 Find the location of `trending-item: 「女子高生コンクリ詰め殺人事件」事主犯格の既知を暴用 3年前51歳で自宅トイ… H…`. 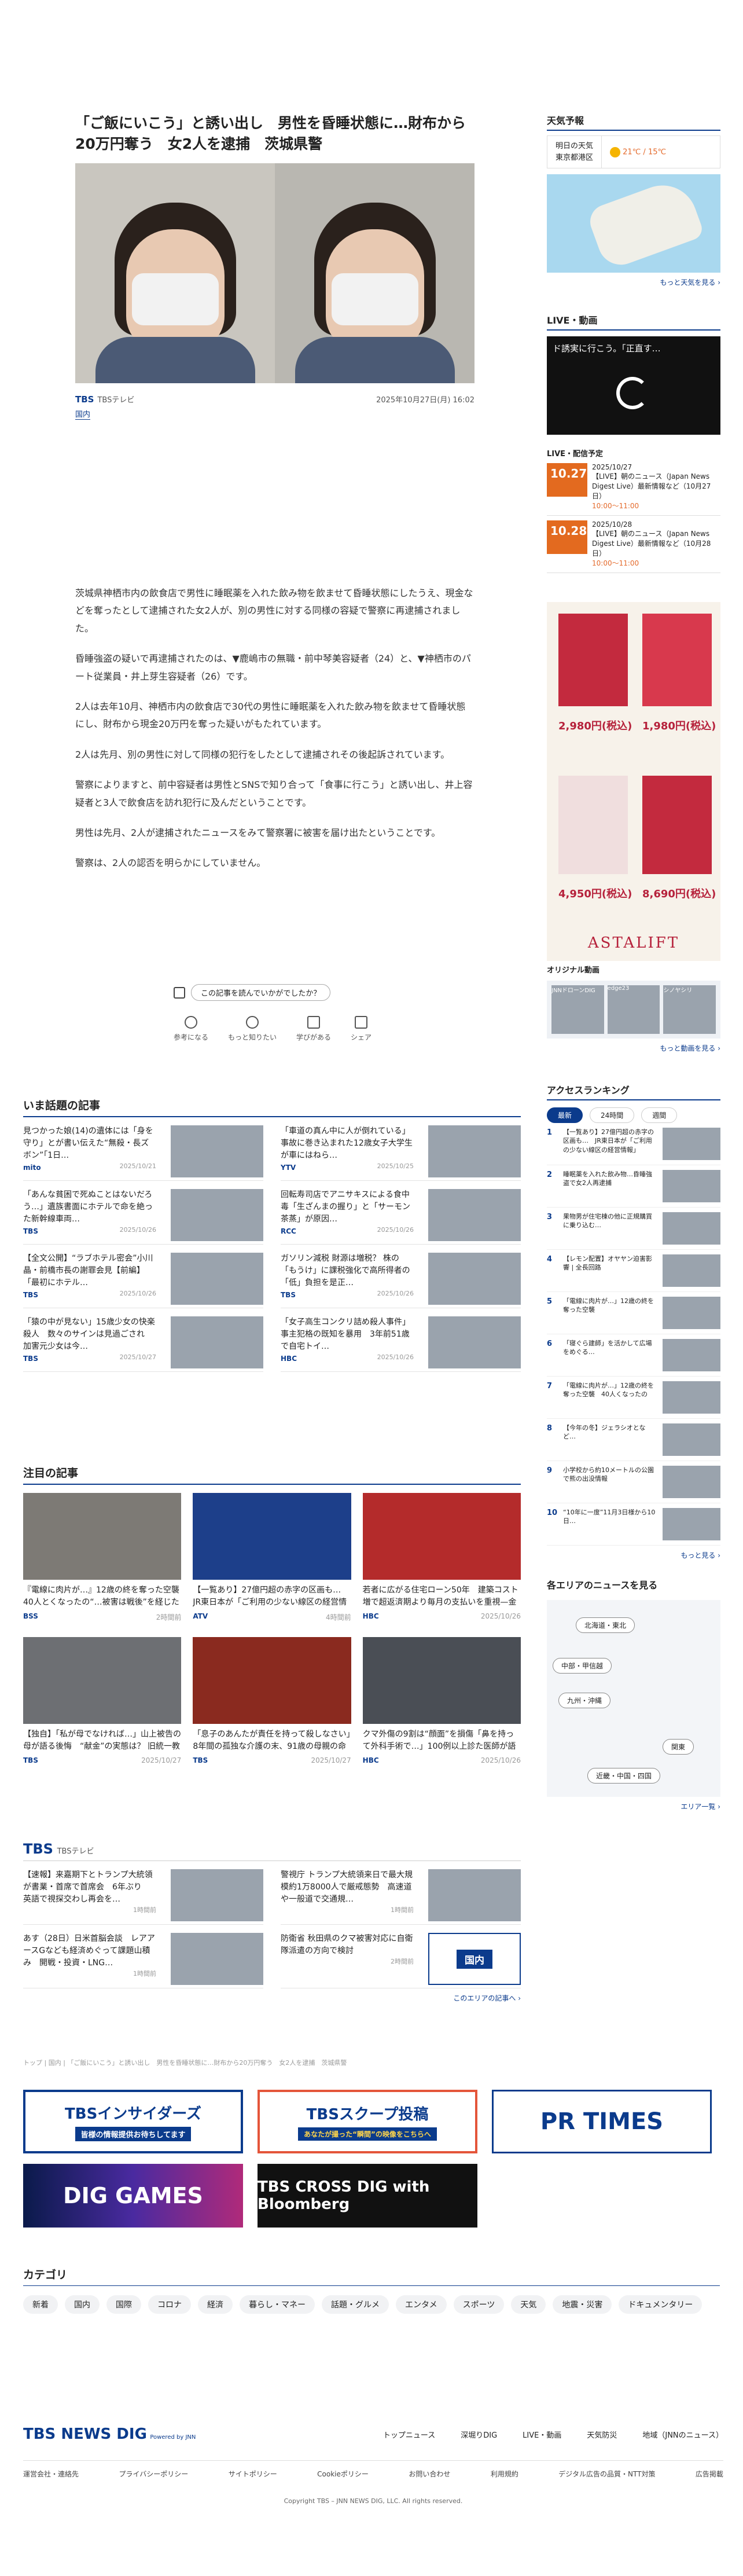

trending-item: 「女子高生コンクリ詰め殺人事件」事主犯格の既知を暴用 3年前51歳で自宅トイ… H… is located at coordinates (401, 1340).